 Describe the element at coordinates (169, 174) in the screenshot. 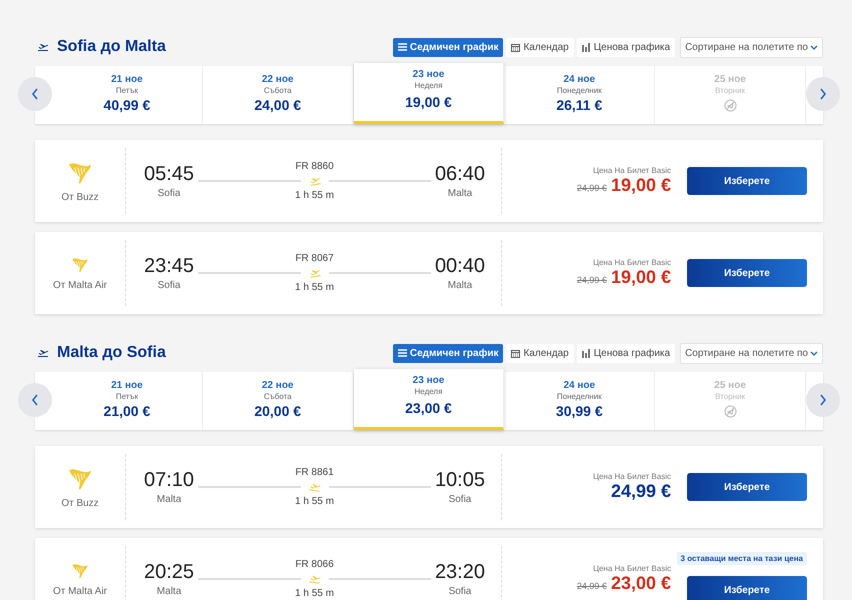

I see `departure-time: 05:45` at that location.